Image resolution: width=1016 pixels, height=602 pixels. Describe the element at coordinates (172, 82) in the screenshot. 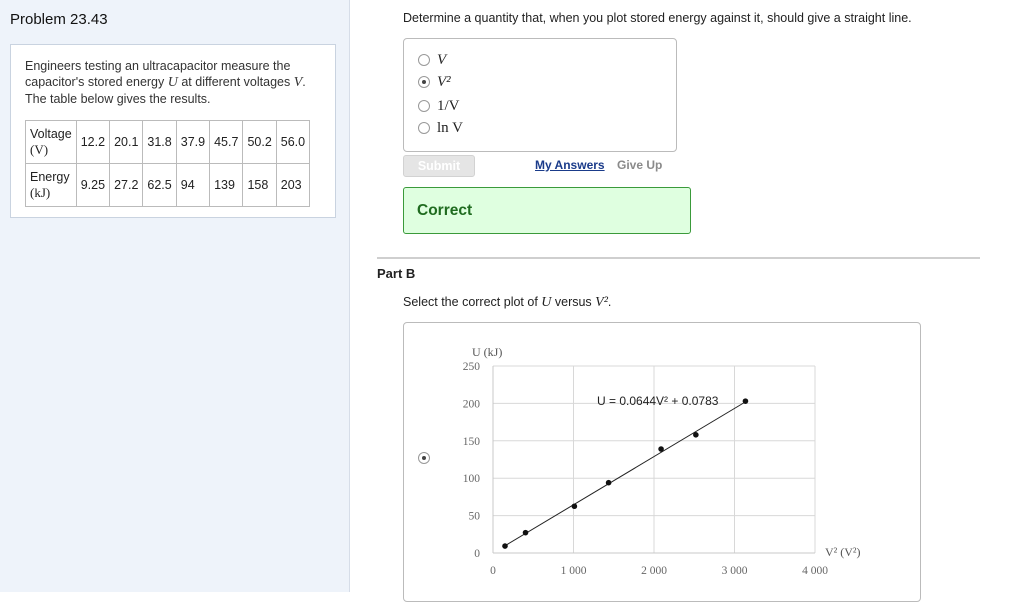

I see `statement-var-u: U` at that location.